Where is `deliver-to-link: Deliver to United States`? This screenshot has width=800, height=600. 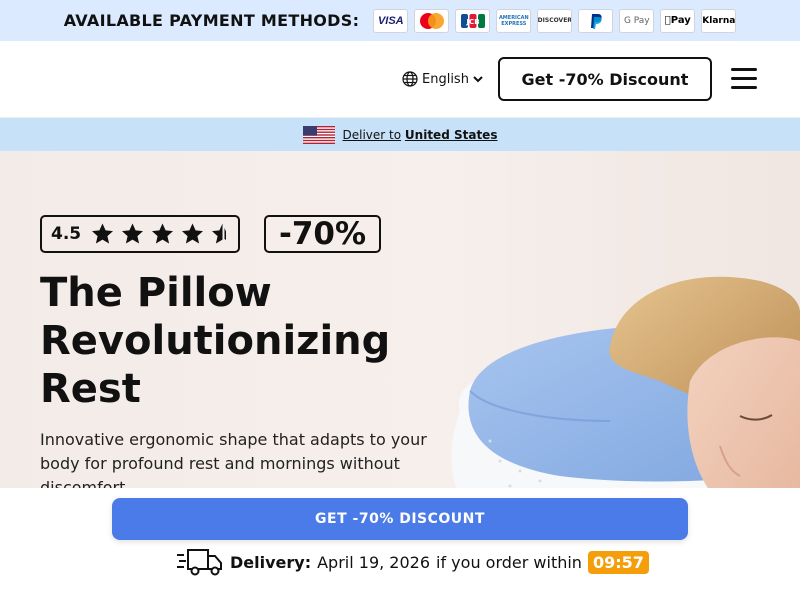 deliver-to-link: Deliver to United States is located at coordinates (420, 135).